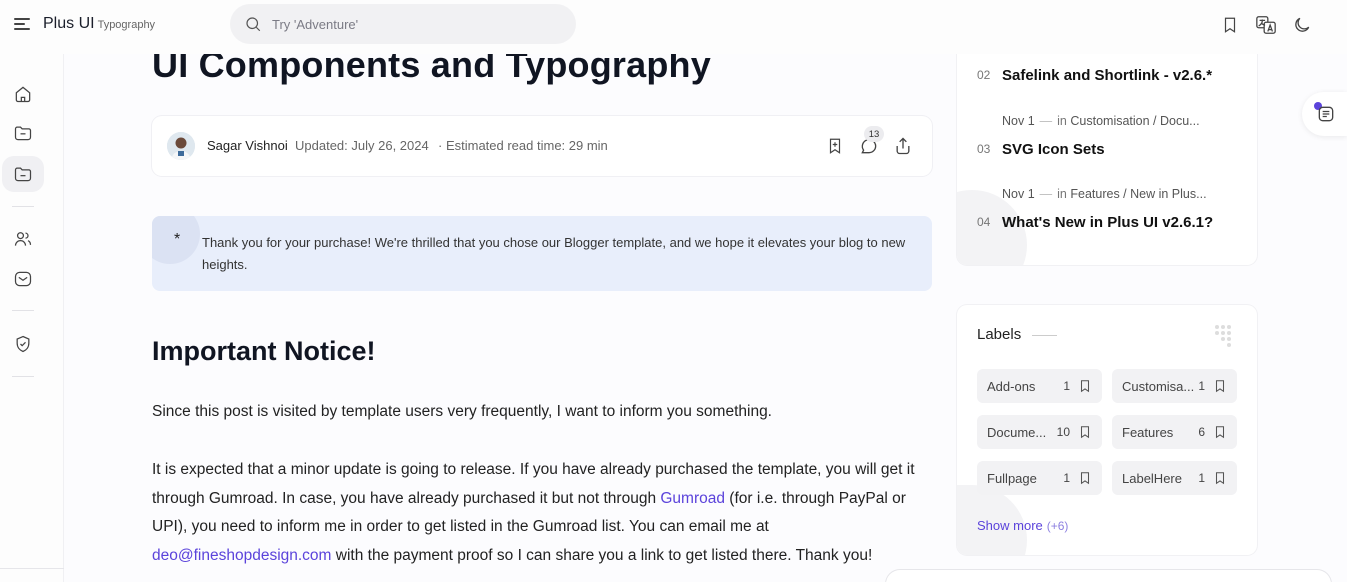 This screenshot has height=582, width=1347. Describe the element at coordinates (1063, 432) in the screenshot. I see `label-count: 10` at that location.